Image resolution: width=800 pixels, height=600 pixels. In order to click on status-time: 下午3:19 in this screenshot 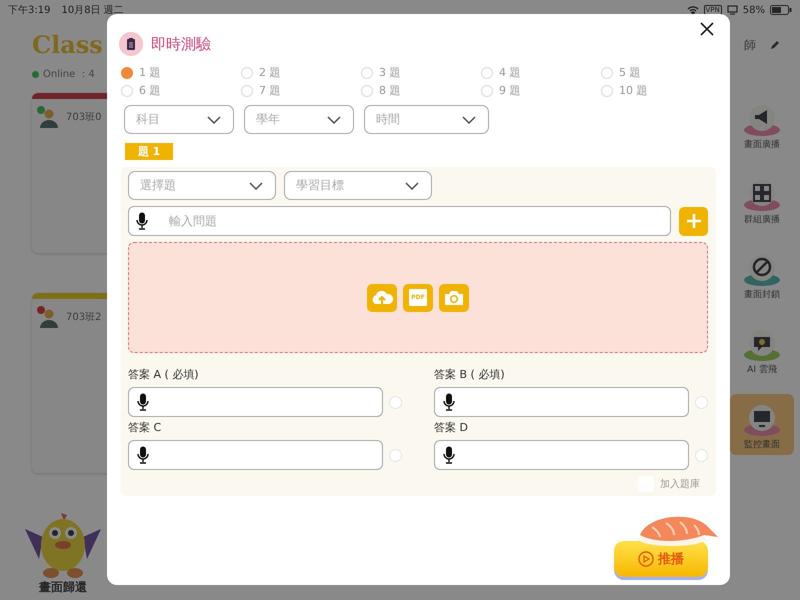, I will do `click(29, 10)`.